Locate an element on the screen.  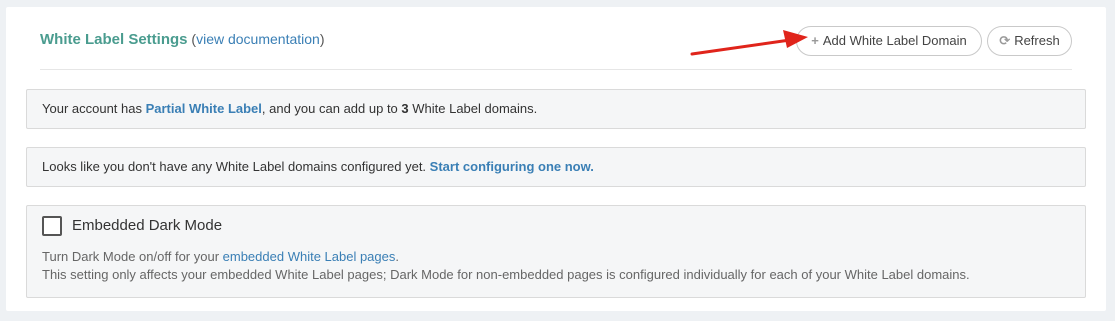
domain-limit-count: 3 is located at coordinates (405, 108).